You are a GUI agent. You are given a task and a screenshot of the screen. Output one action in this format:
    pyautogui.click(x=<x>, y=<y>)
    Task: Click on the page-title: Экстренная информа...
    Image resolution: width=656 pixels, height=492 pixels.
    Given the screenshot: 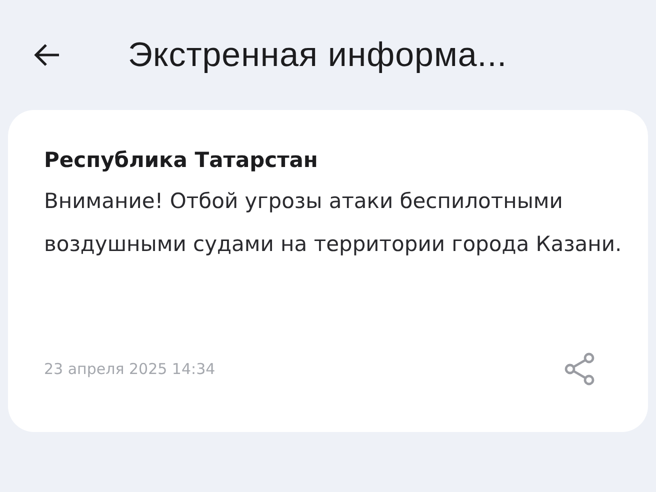 What is the action you would take?
    pyautogui.click(x=318, y=55)
    